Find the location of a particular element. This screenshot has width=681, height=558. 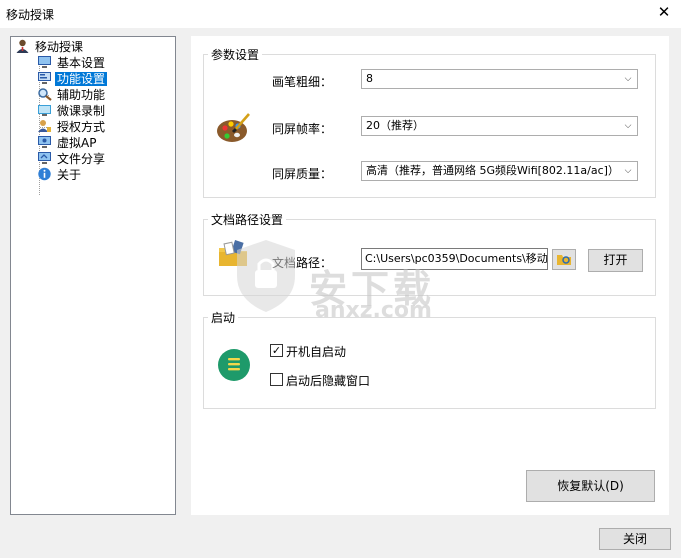

monitor-share-icon is located at coordinates (44, 158).